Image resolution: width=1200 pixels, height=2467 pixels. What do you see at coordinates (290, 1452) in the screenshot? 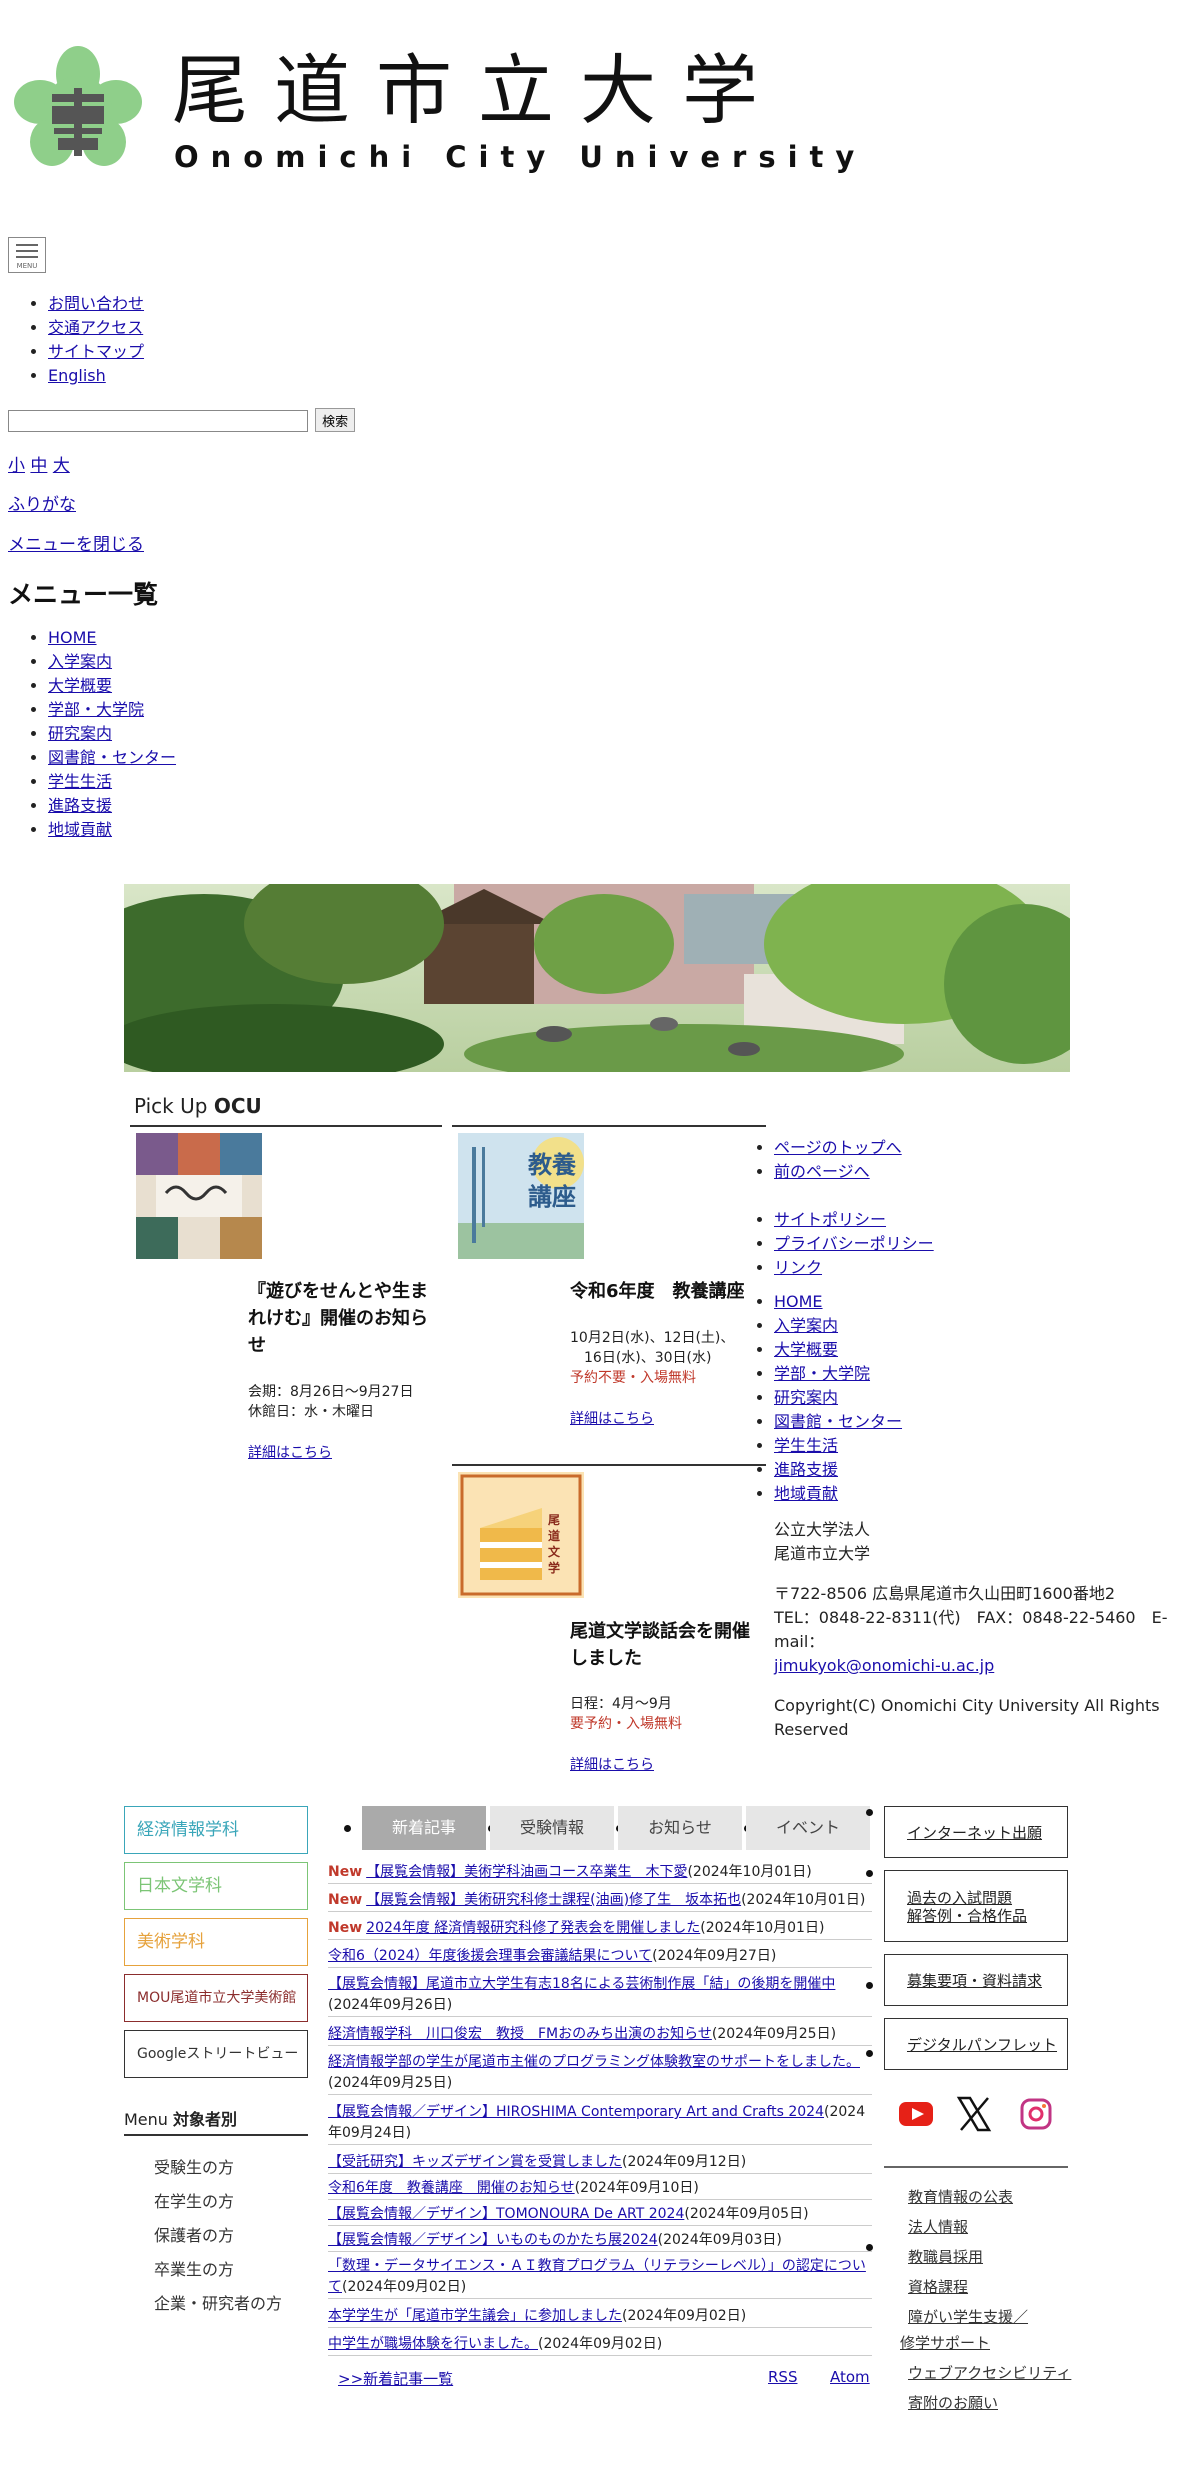
I see `pickup-card-1-more-link: 詳細はこちら` at bounding box center [290, 1452].